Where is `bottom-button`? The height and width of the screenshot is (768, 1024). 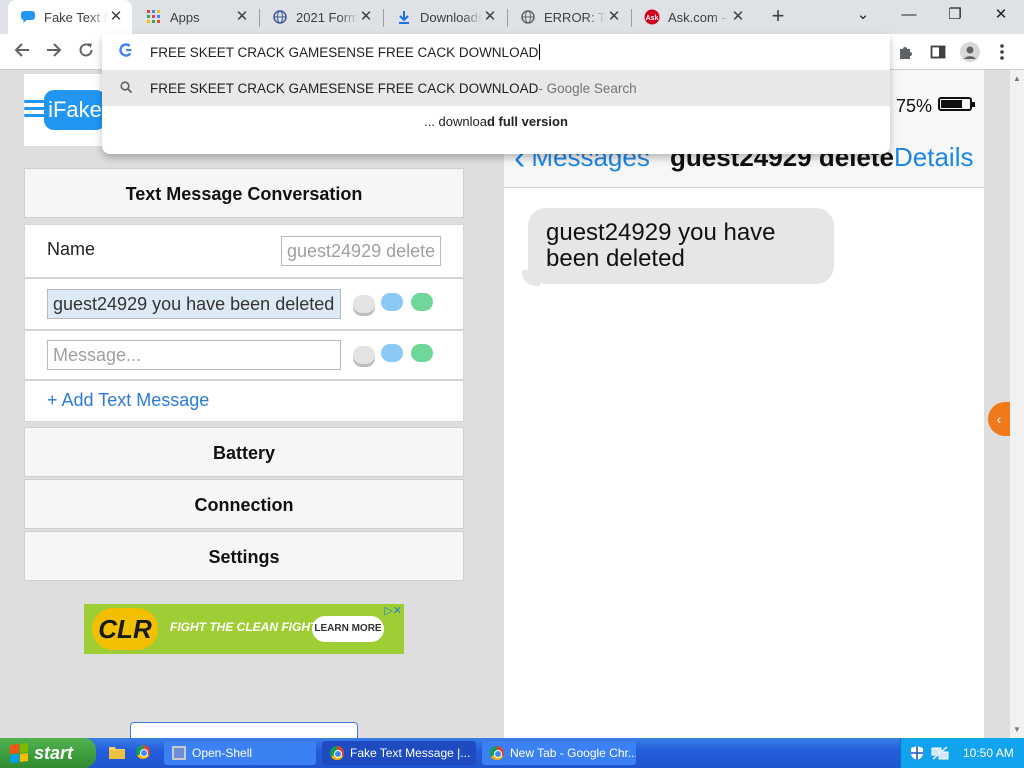 bottom-button is located at coordinates (244, 730).